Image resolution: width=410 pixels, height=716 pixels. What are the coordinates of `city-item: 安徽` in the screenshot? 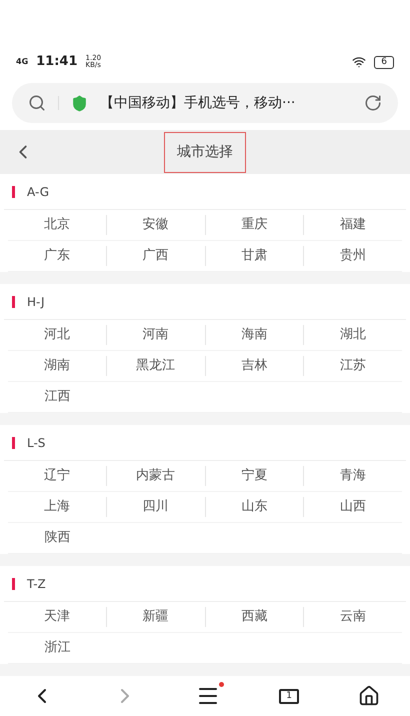 It's located at (155, 225).